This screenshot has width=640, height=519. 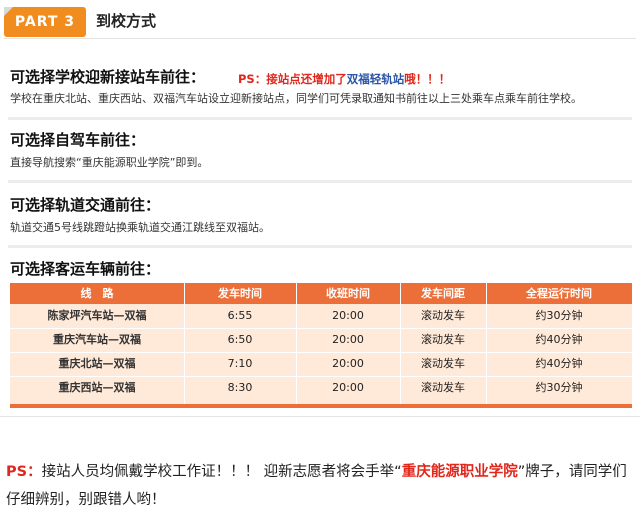 What do you see at coordinates (240, 293) in the screenshot?
I see `table-header-cell: 发车时间` at bounding box center [240, 293].